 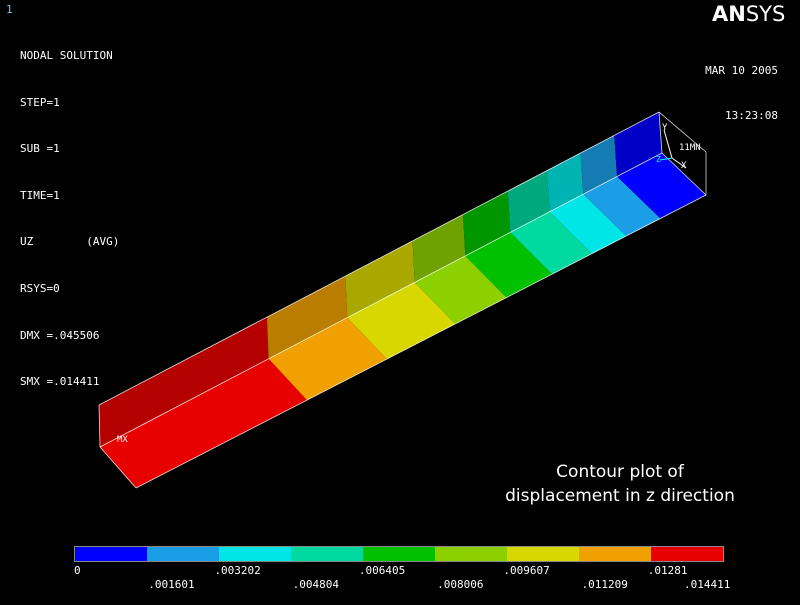 I want to click on legend-label-lower-0: .001601, so click(x=171, y=584).